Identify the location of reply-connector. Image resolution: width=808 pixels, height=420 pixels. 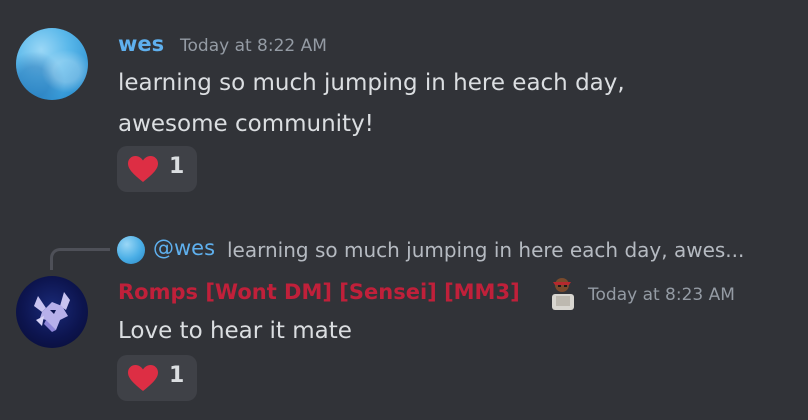
(80, 259).